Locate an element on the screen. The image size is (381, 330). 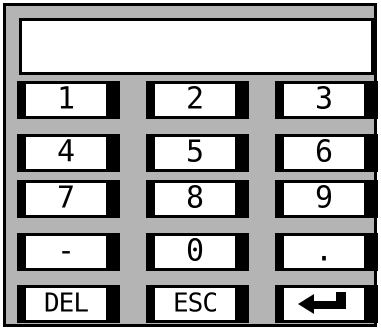
key-label: 3 is located at coordinates (324, 99).